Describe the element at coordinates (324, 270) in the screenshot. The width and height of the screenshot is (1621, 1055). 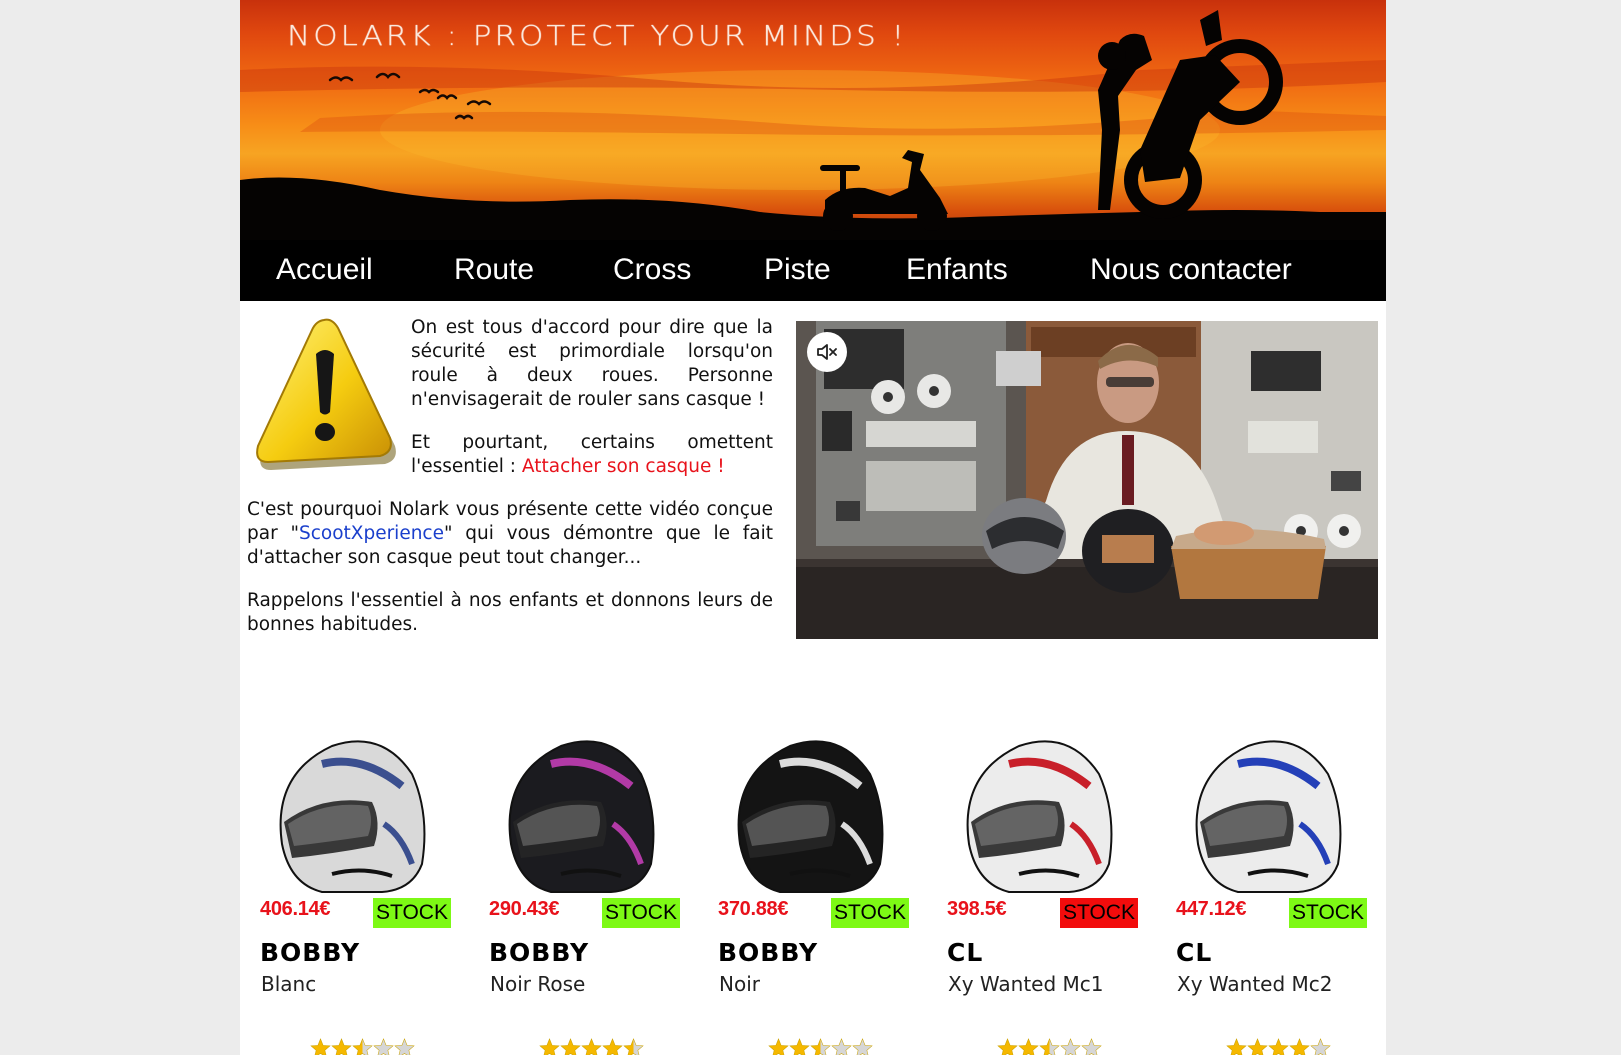
I see `nav-item-accueil: Accueil` at that location.